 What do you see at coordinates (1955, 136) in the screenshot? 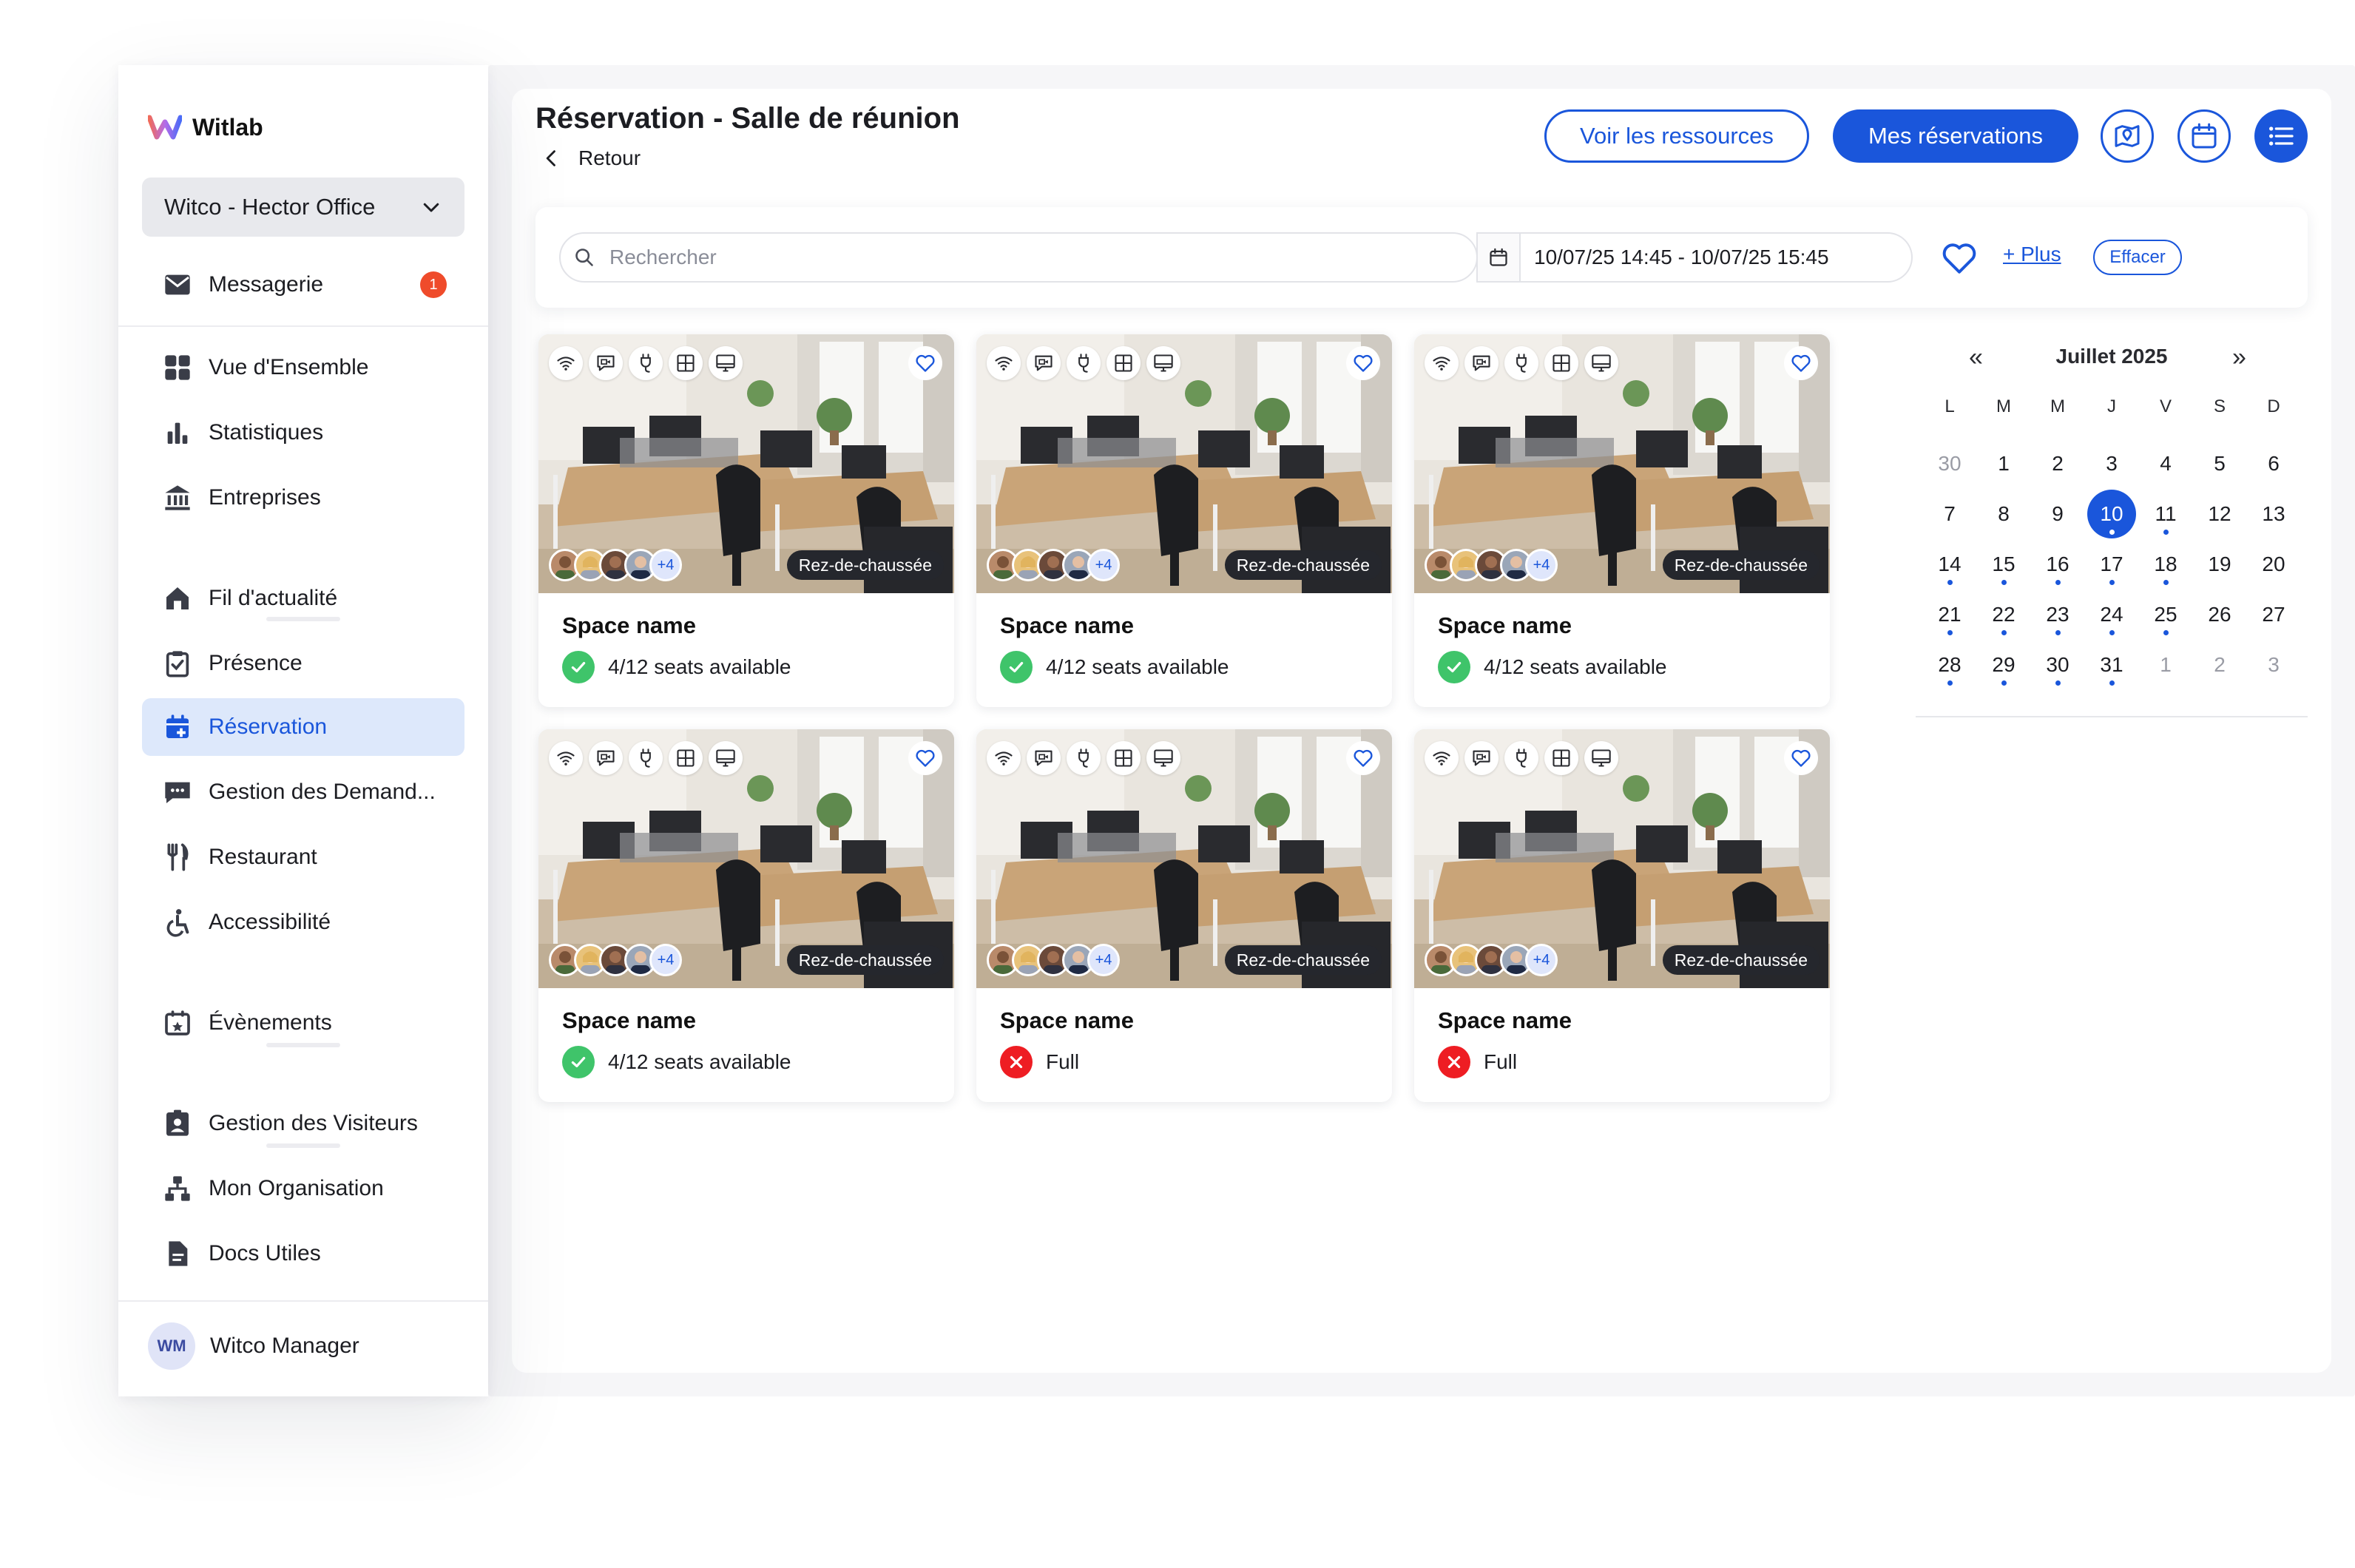
I see `my-reservations-button: Mes réservations` at bounding box center [1955, 136].